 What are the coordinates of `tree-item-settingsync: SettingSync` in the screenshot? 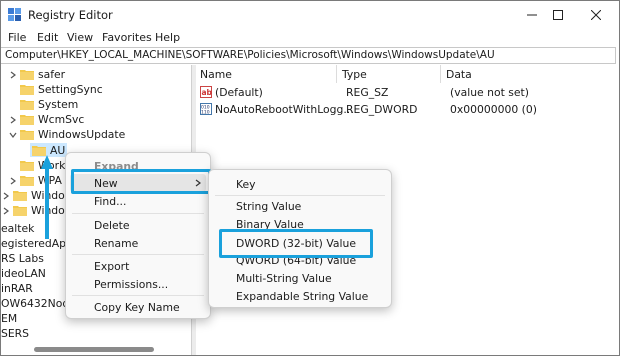 It's located at (61, 89).